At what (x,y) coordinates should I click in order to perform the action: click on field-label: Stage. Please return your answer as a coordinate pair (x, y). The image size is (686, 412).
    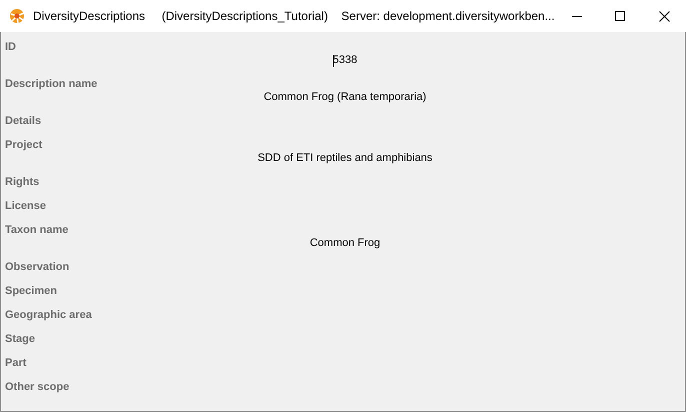
    Looking at the image, I should click on (20, 339).